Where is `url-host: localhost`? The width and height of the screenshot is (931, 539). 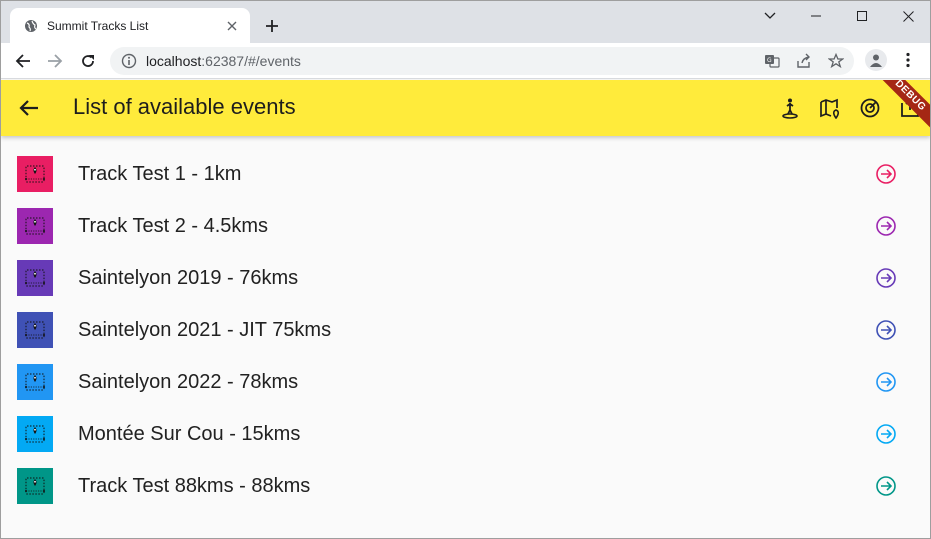
url-host: localhost is located at coordinates (174, 61).